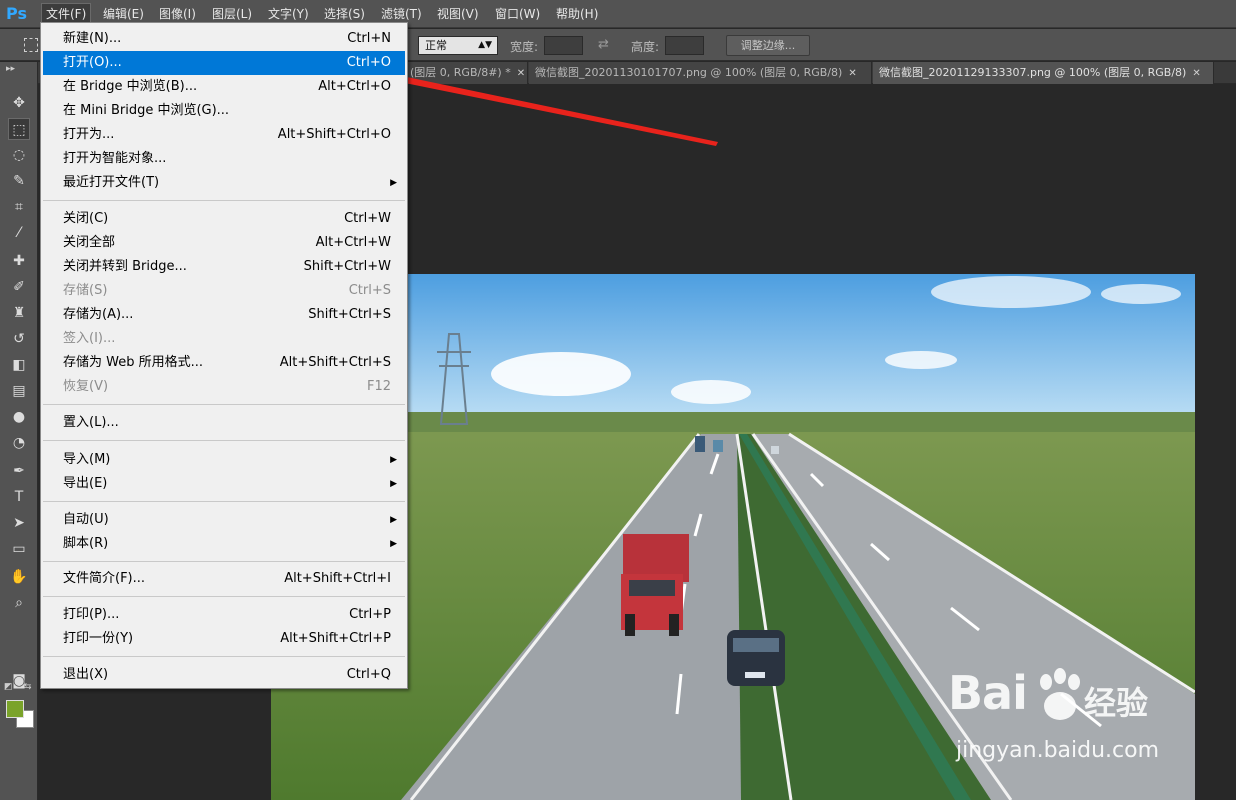 This screenshot has width=1236, height=800. Describe the element at coordinates (224, 639) in the screenshot. I see `menu-item-print-one-copy: 打印一份(Y) Alt+Shift+Ctrl+P` at that location.